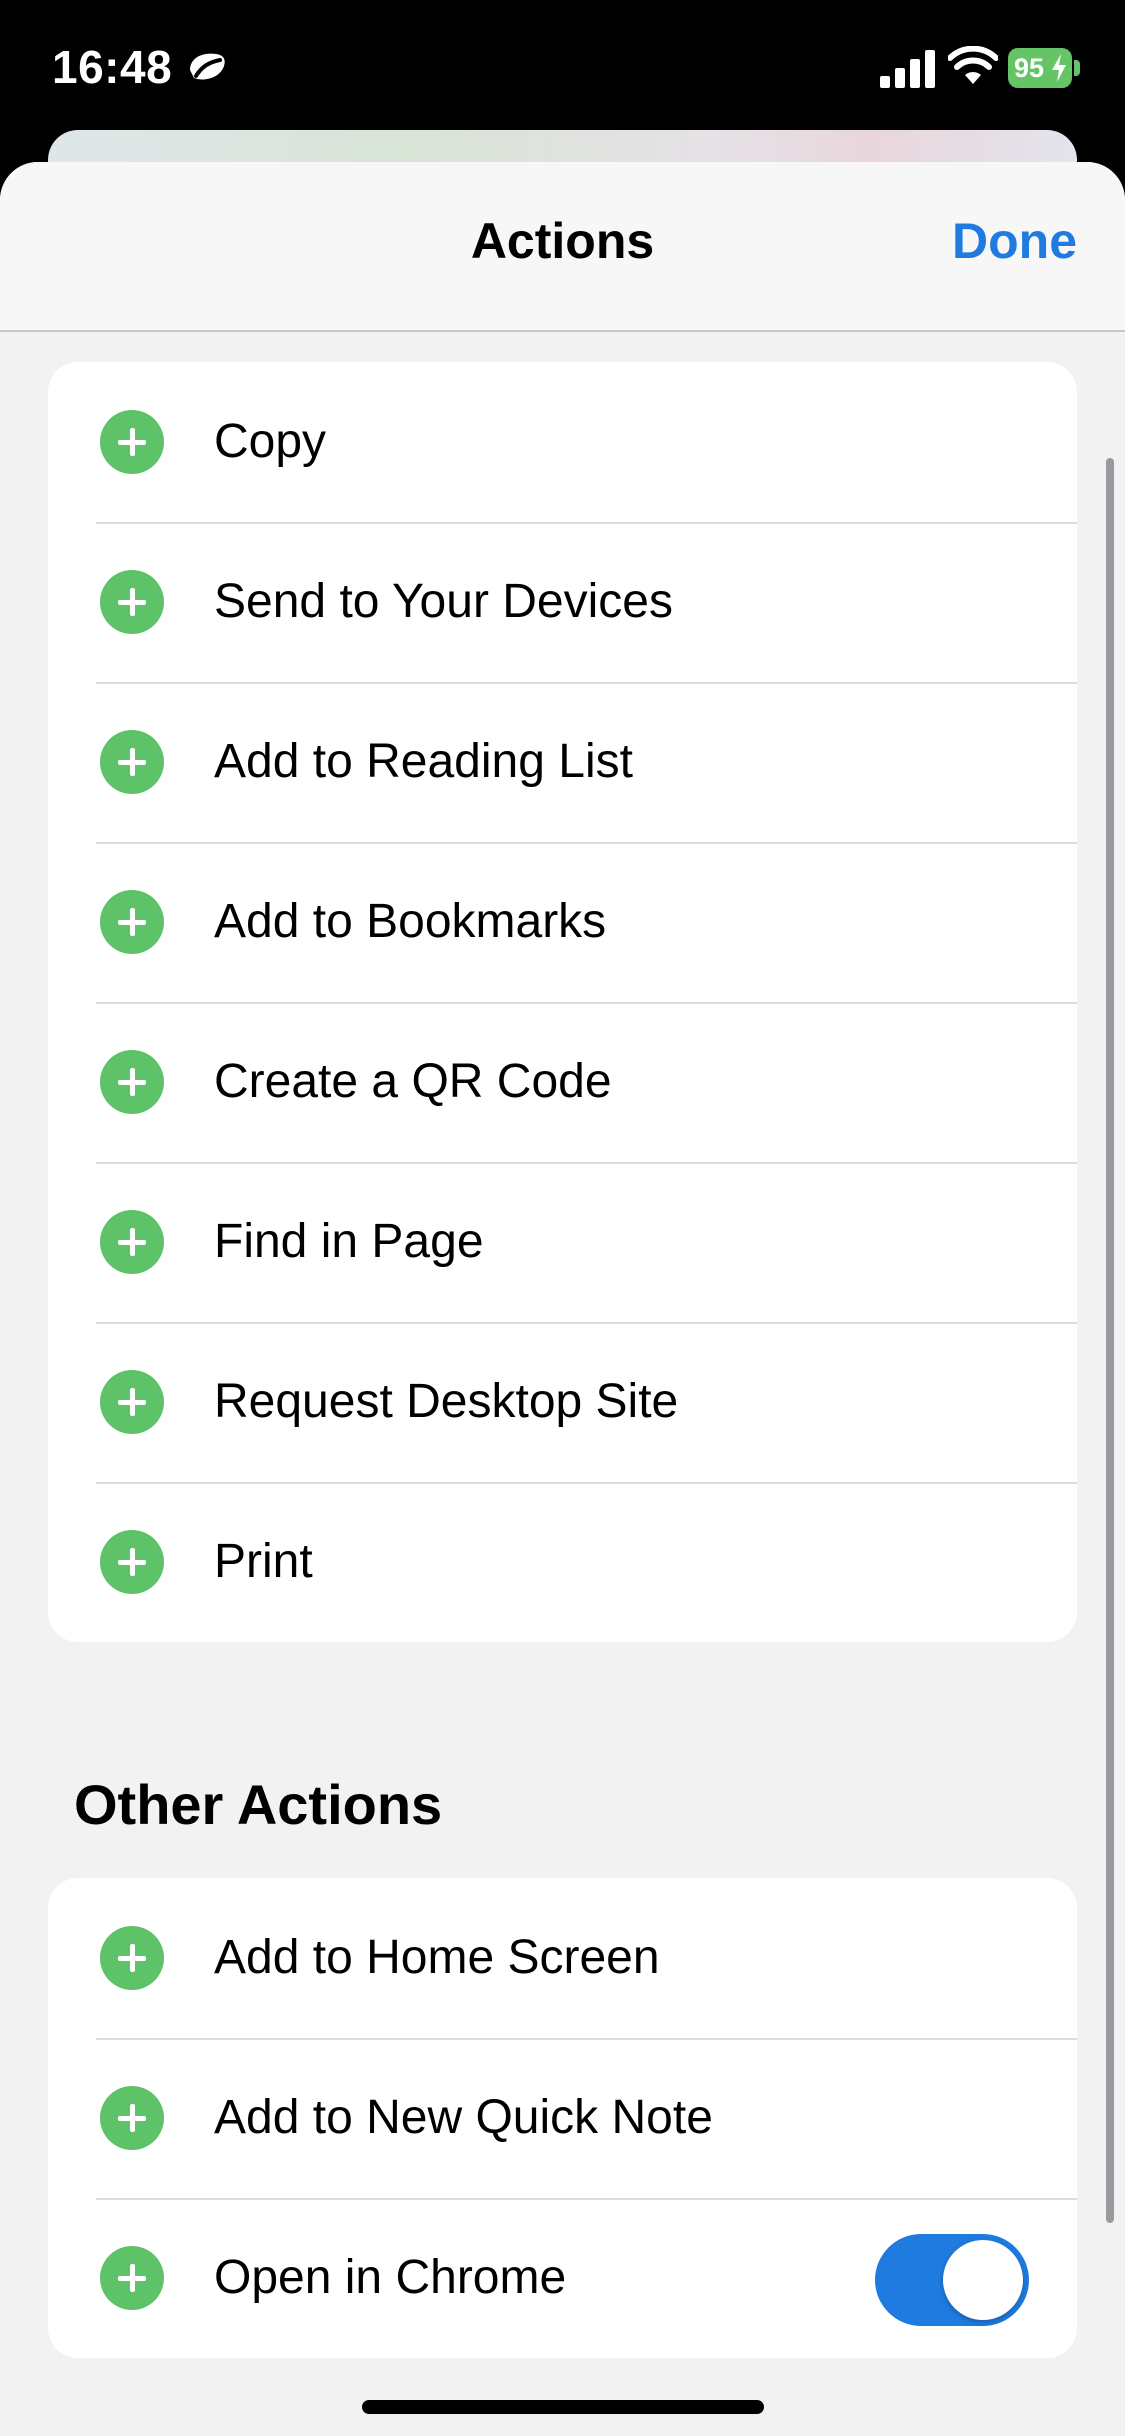  I want to click on list-item: Send to Your Devices, so click(562, 602).